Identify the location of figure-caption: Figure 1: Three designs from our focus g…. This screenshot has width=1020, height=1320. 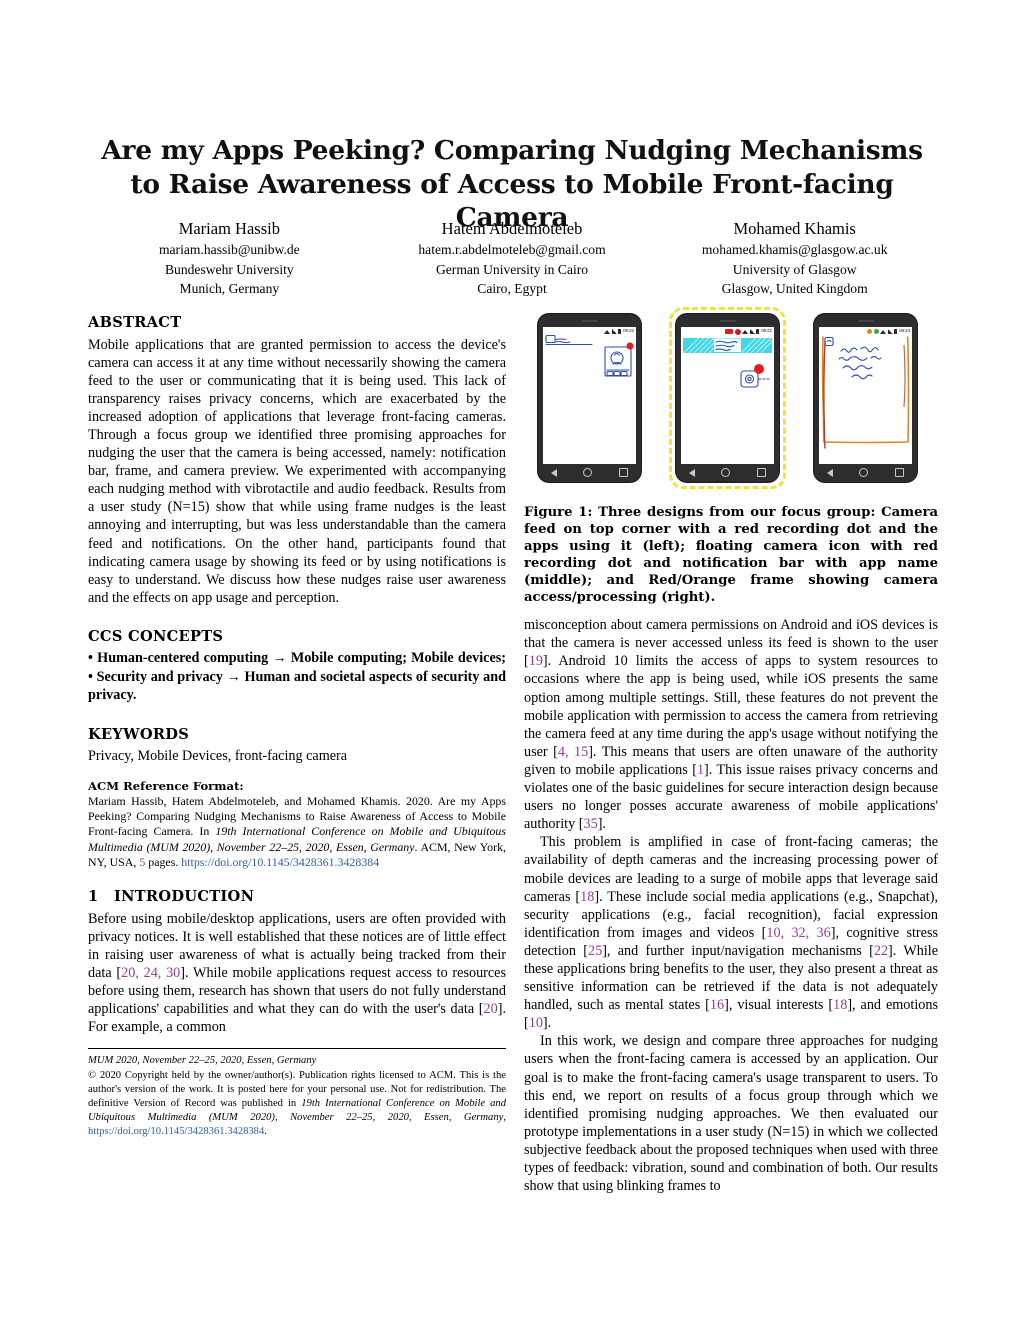
(731, 555).